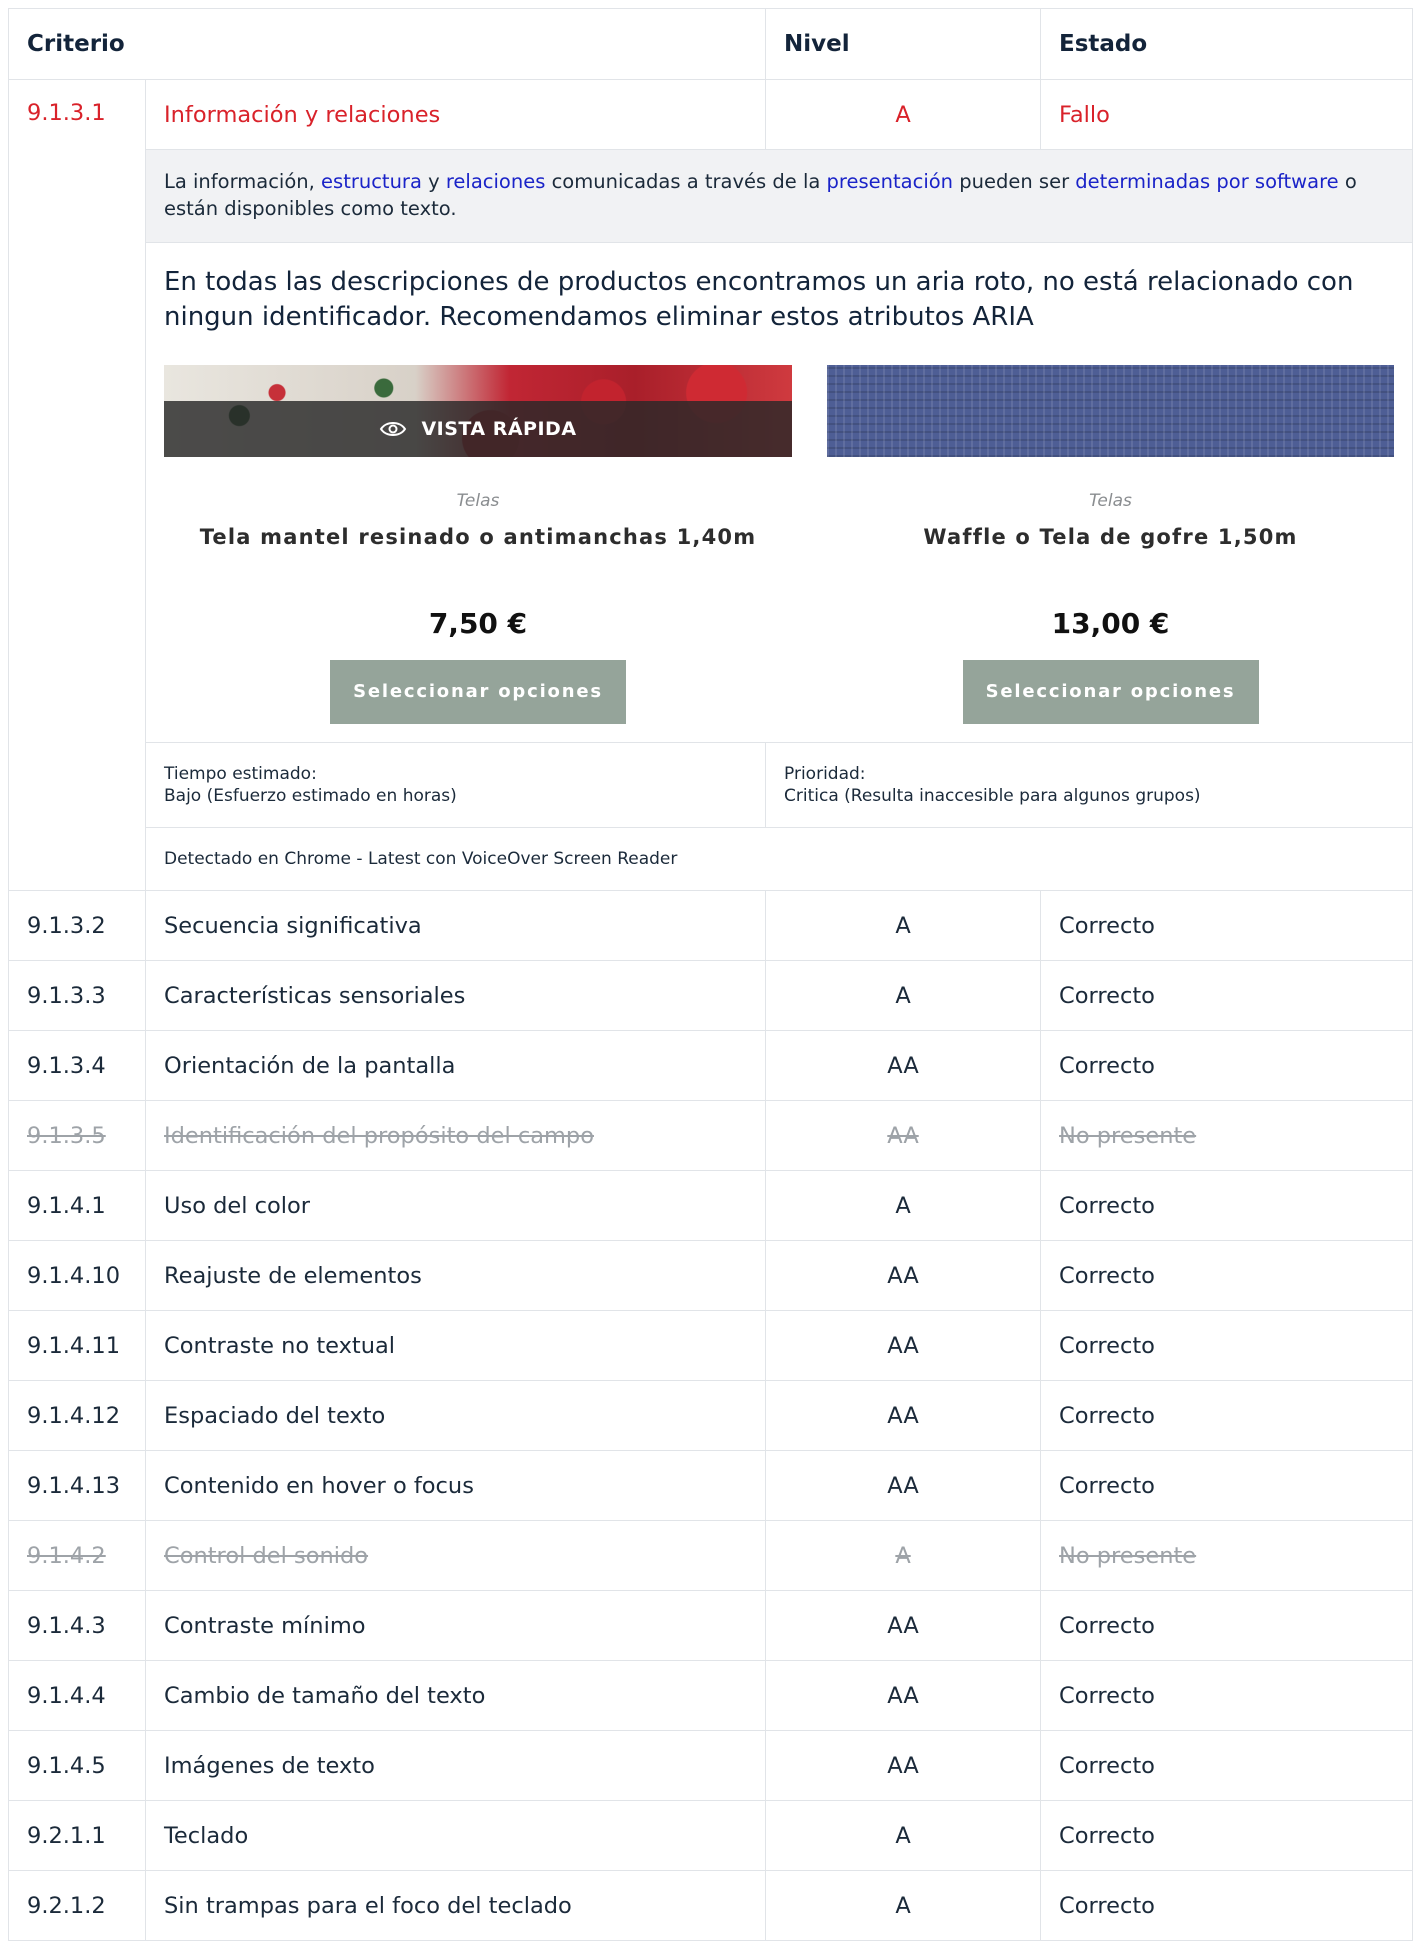 The width and height of the screenshot is (1416, 1950). Describe the element at coordinates (496, 181) in the screenshot. I see `link-relaciones: relaciones` at that location.